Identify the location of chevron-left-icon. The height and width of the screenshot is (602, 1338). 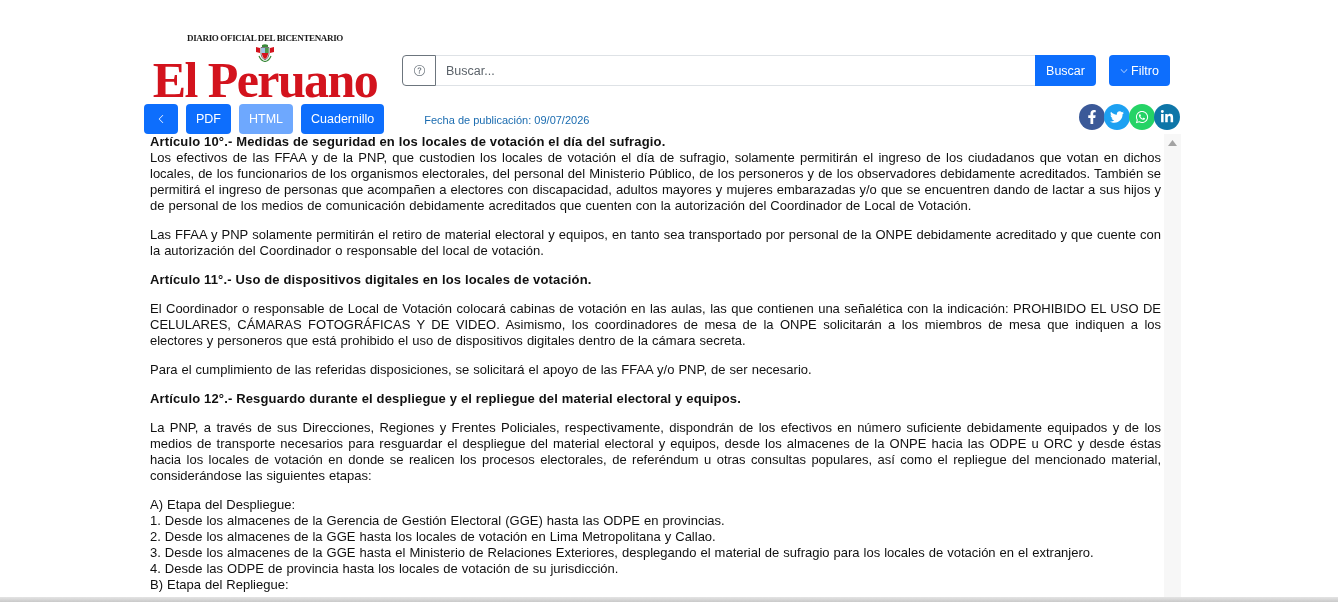
(161, 119).